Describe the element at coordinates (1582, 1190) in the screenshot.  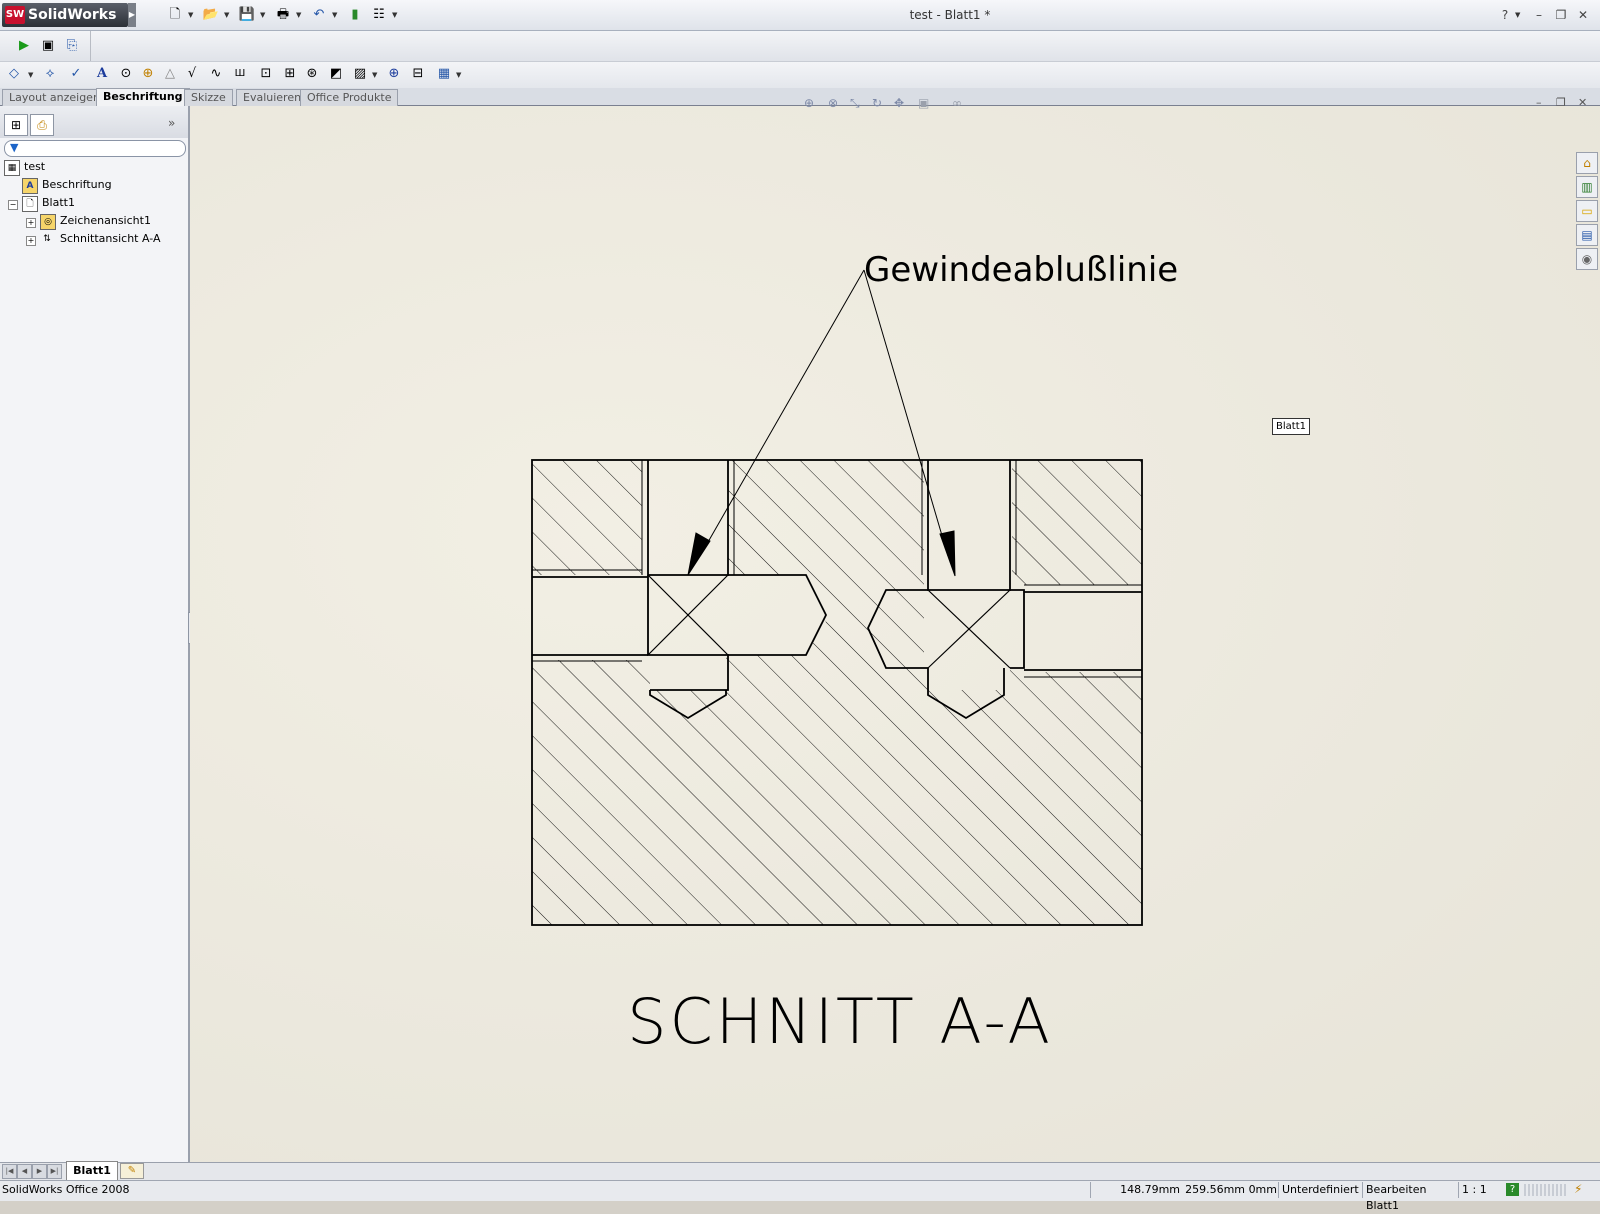
I see `rebuild-status-icon: ⚡` at that location.